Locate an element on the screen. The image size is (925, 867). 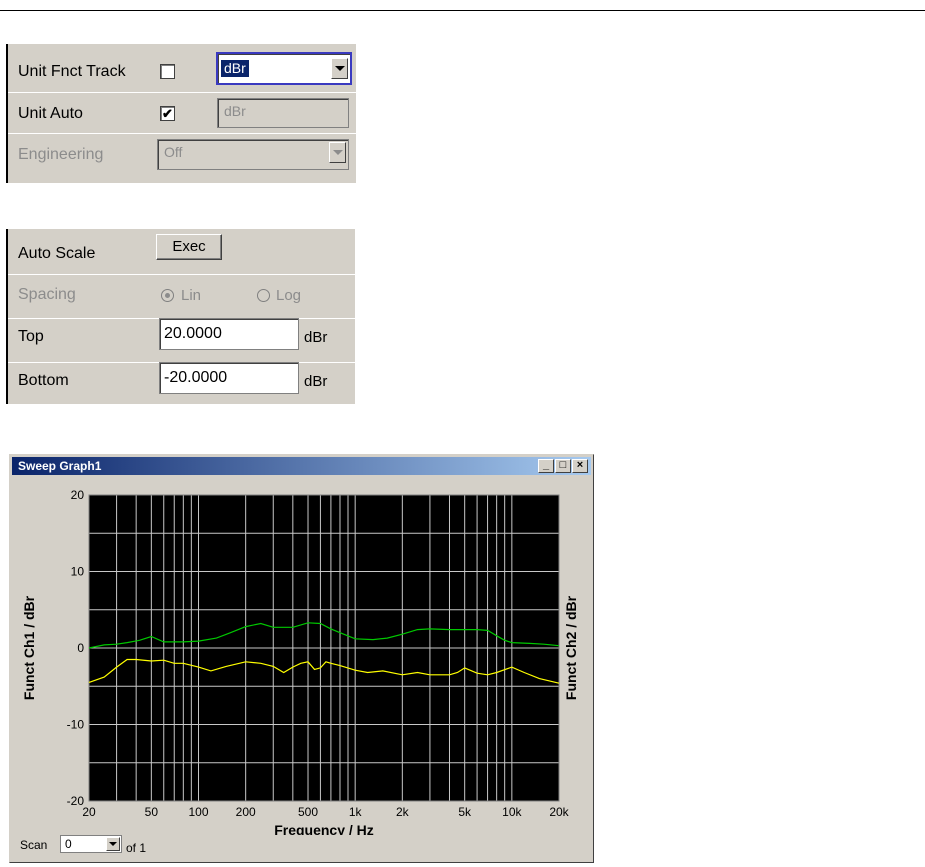
engineering-row: Engineering Off is located at coordinates (182, 153).